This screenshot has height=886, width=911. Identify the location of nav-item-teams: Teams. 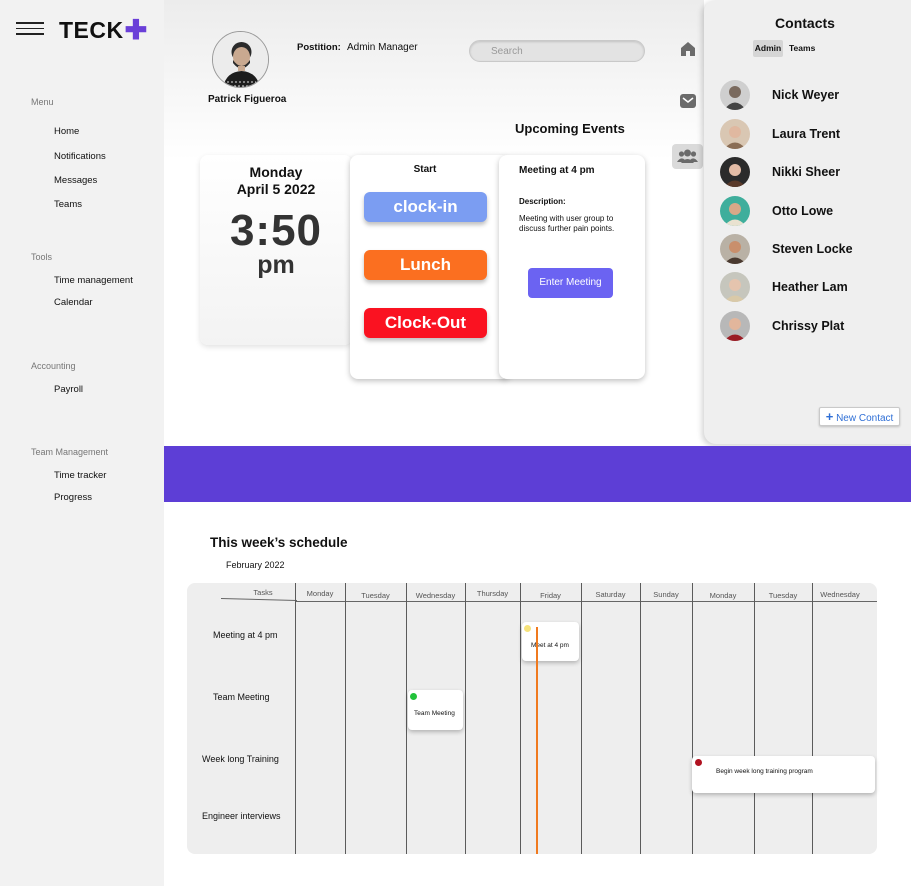
(68, 204).